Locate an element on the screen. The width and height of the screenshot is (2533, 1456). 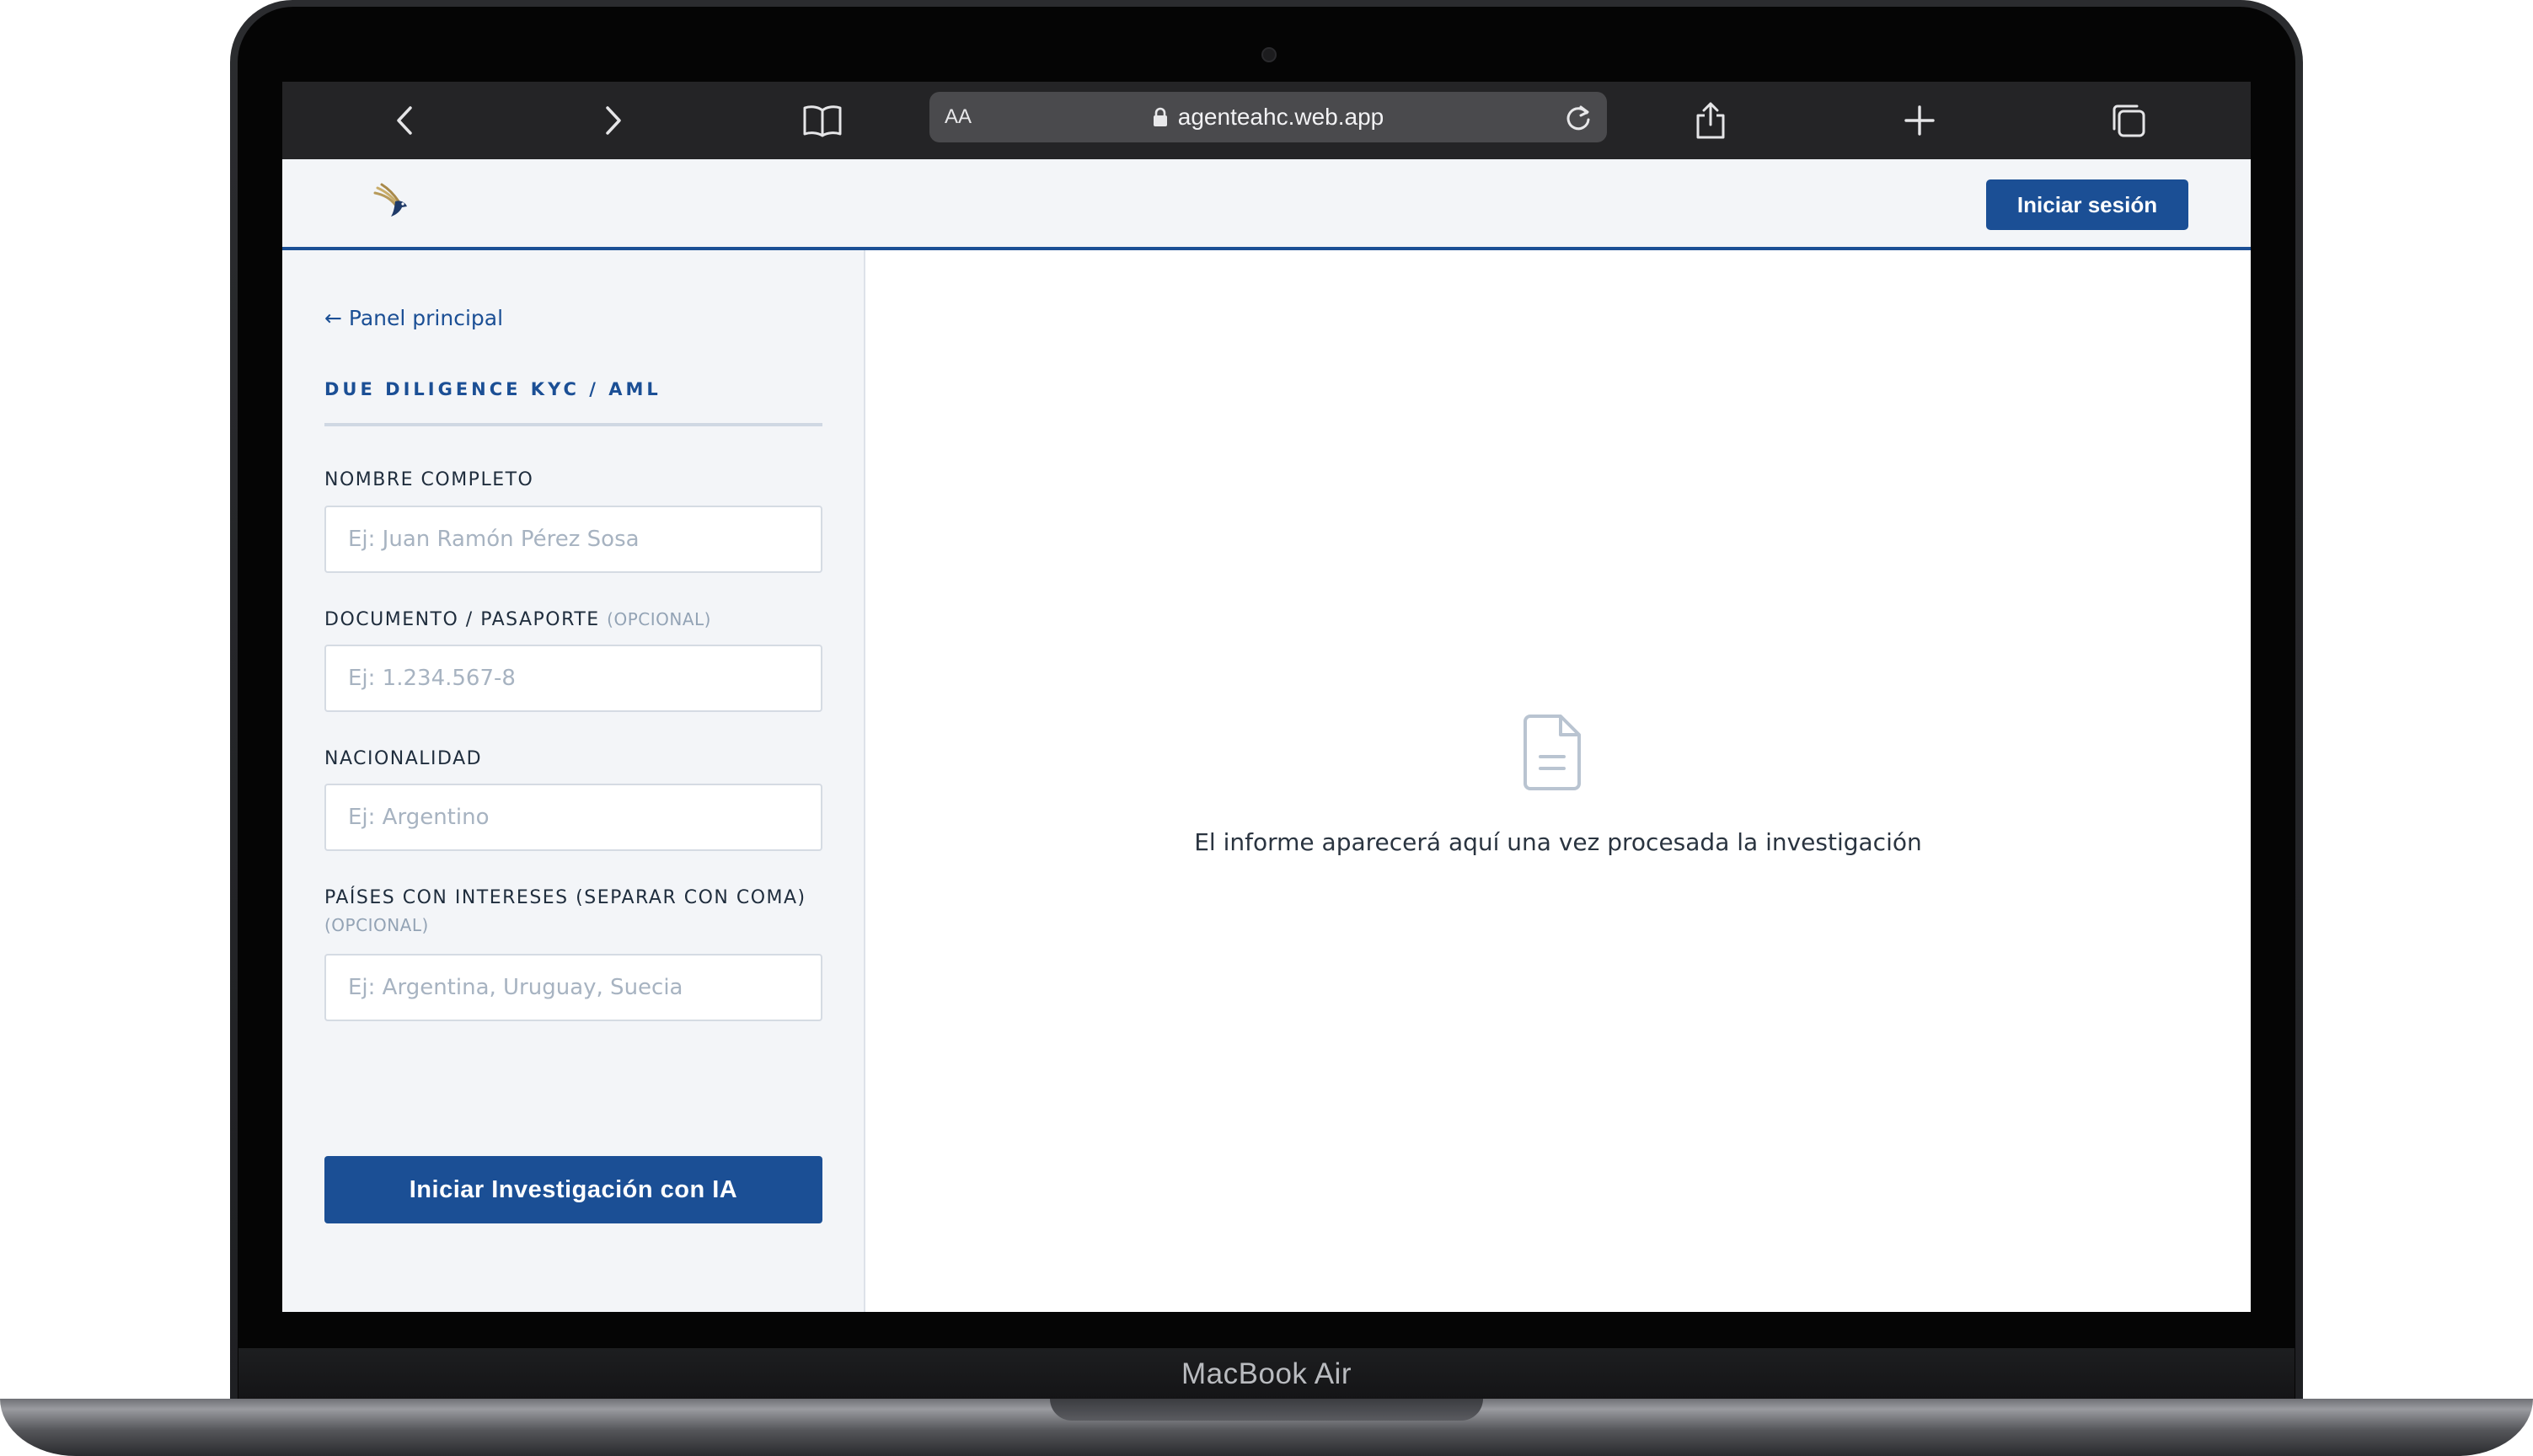
camera-icon is located at coordinates (1269, 54).